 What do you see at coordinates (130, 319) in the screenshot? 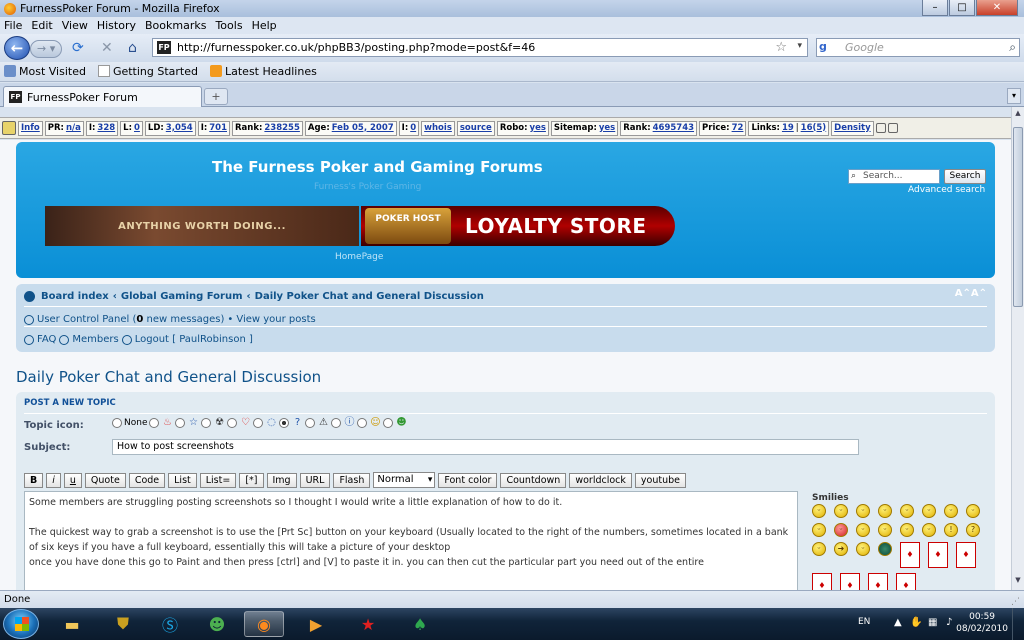
I see `ucp-link: User Control Panel (0 new messages)` at bounding box center [130, 319].